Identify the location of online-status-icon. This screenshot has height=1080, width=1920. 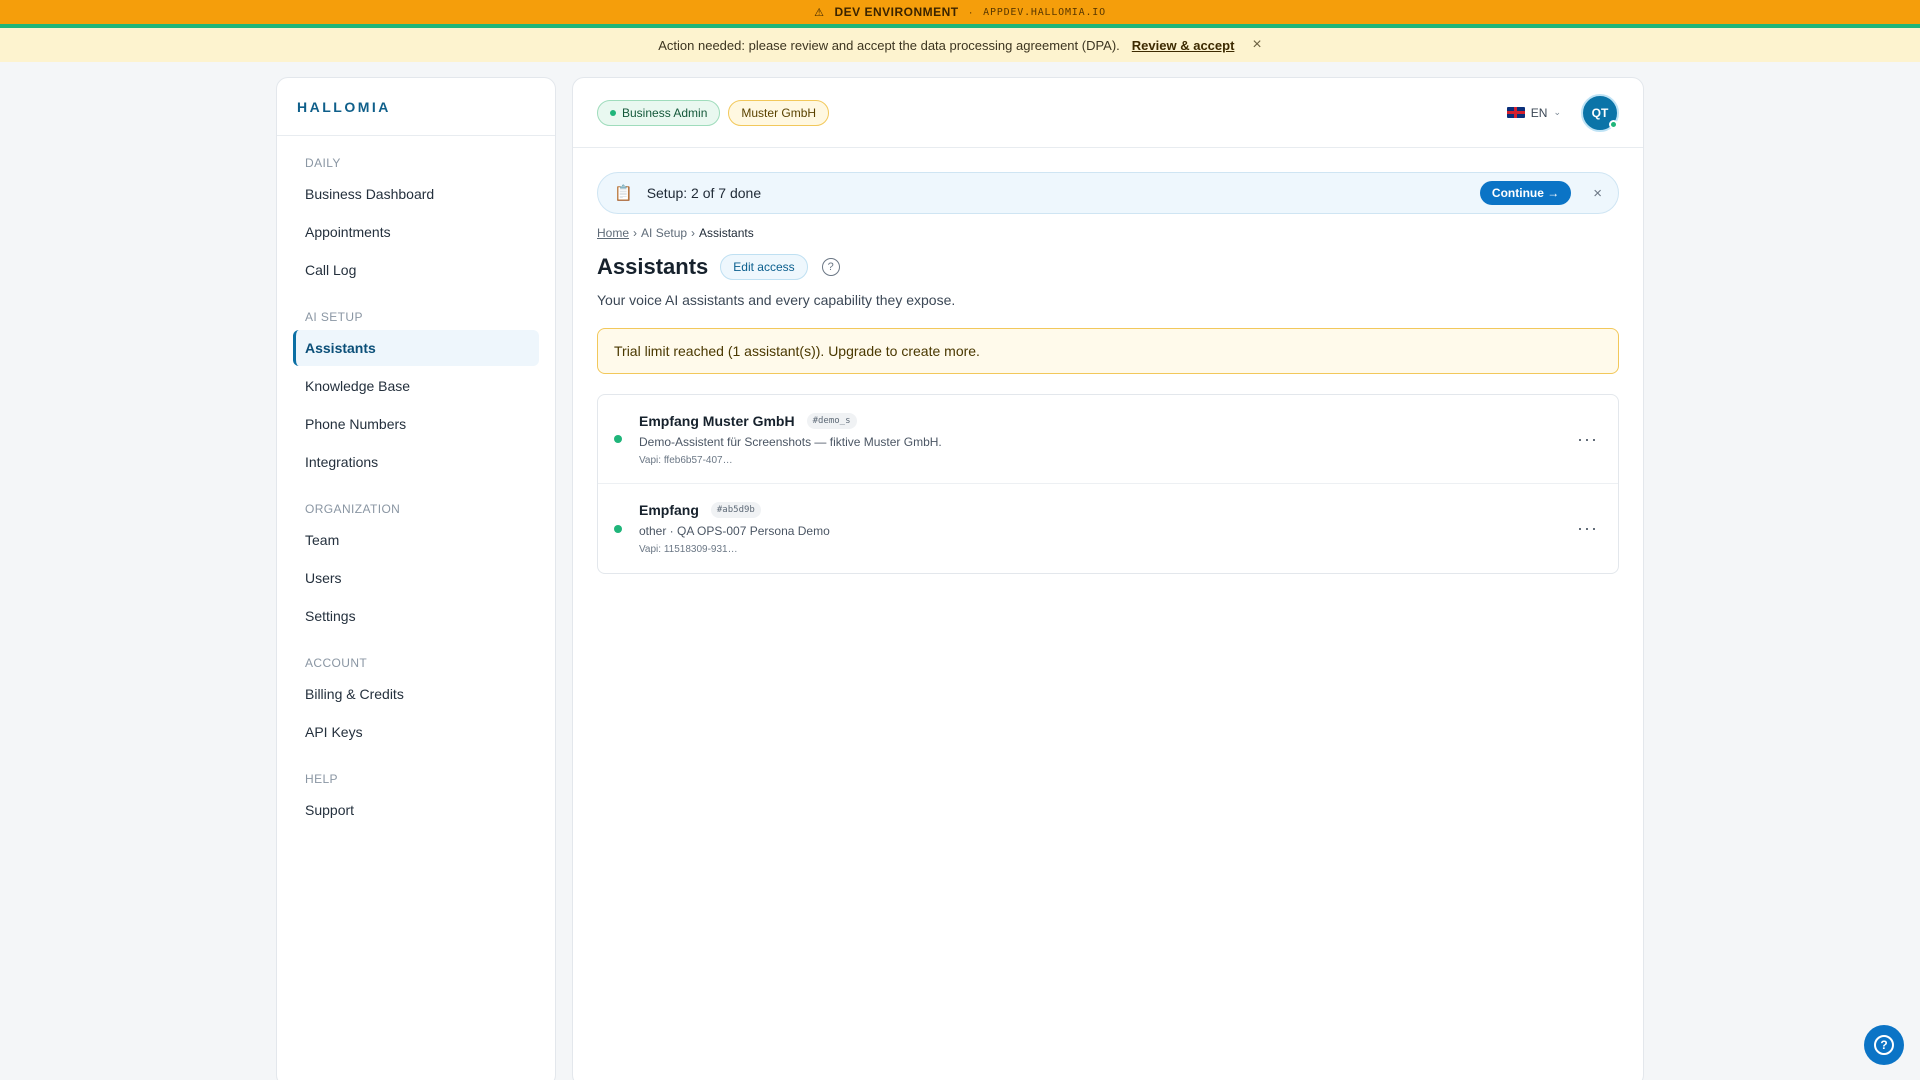
(1613, 124).